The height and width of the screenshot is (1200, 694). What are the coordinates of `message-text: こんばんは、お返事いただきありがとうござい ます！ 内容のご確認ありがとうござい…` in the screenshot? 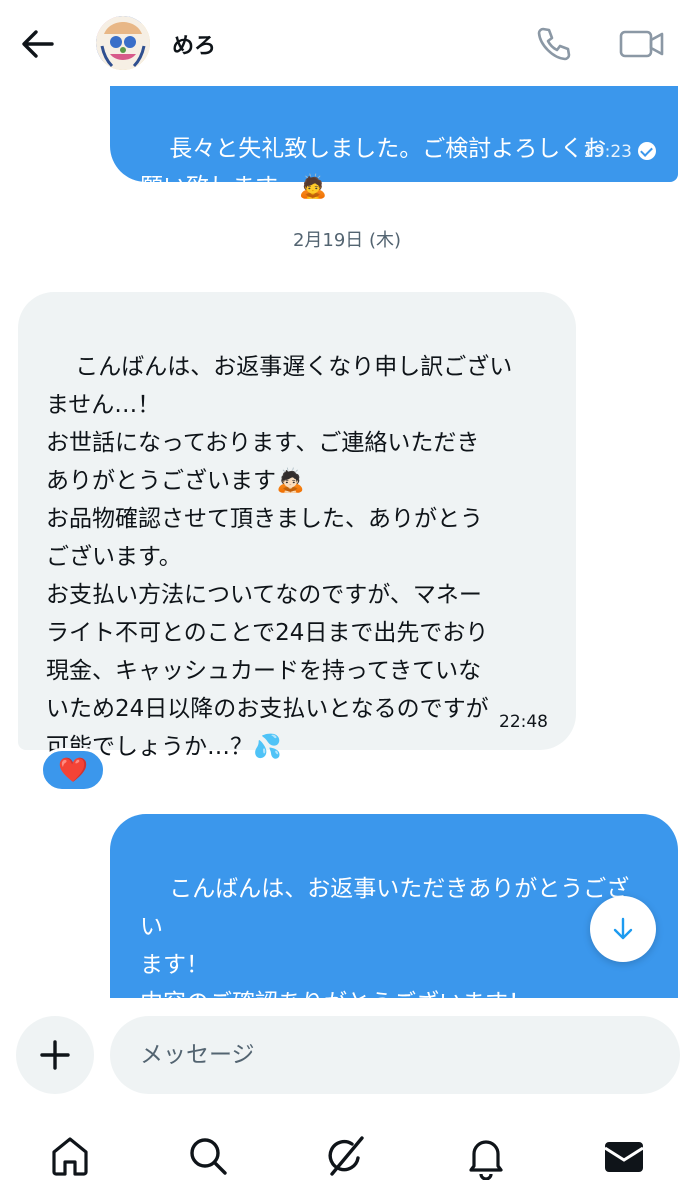 It's located at (385, 937).